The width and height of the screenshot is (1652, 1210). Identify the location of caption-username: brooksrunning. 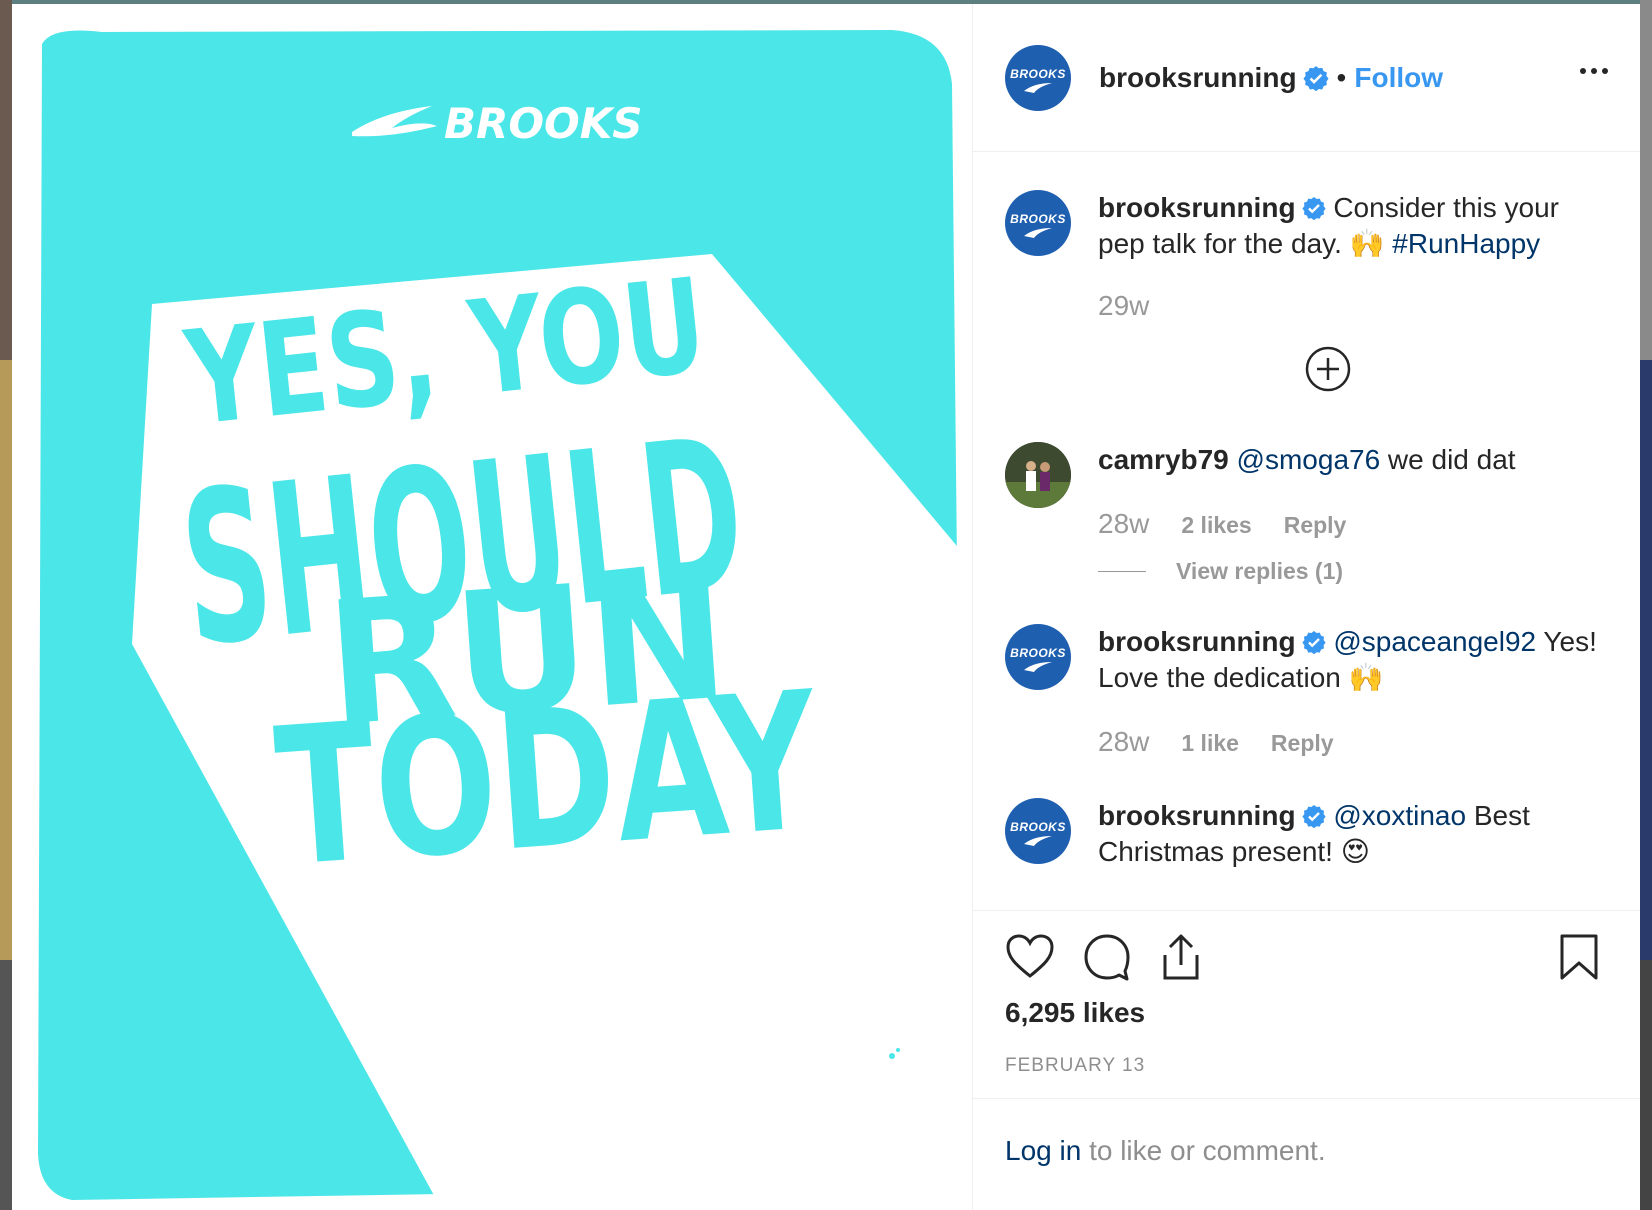
(1197, 207).